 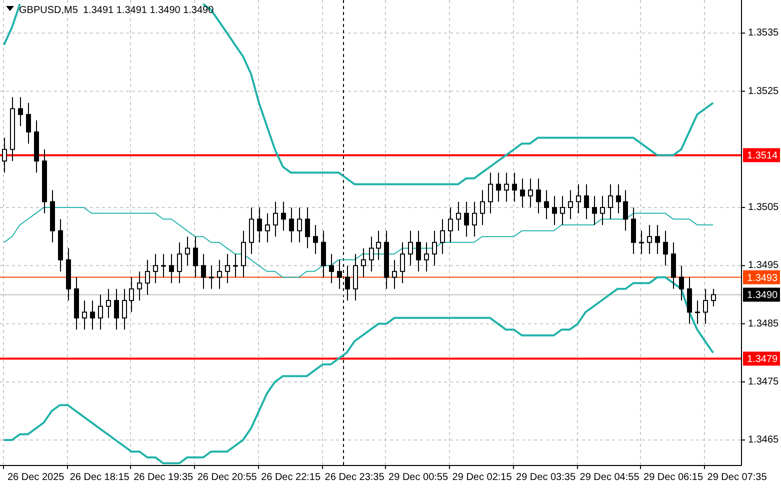 What do you see at coordinates (291, 477) in the screenshot?
I see `x-tick-label: 26 Dec 22:15` at bounding box center [291, 477].